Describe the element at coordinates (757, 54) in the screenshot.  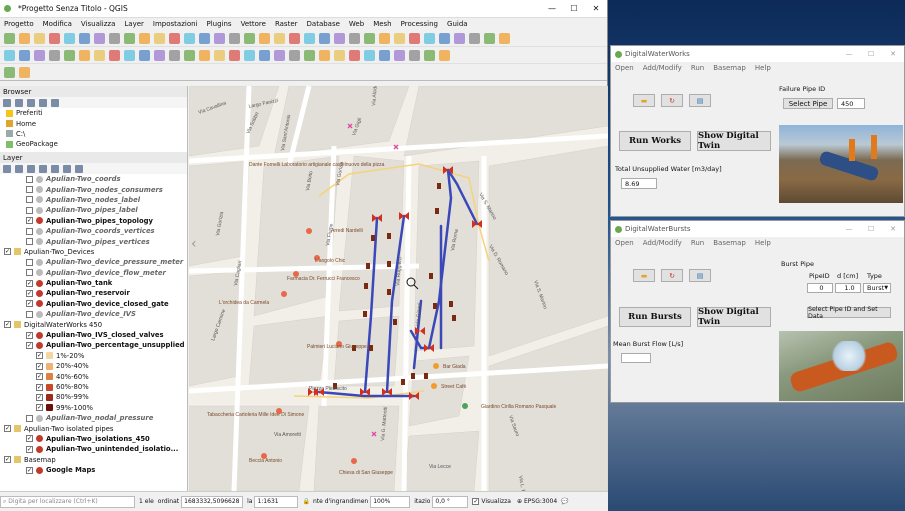
I see `works-titlebar: DigitalWaterWorks — ☐ ✕` at that location.